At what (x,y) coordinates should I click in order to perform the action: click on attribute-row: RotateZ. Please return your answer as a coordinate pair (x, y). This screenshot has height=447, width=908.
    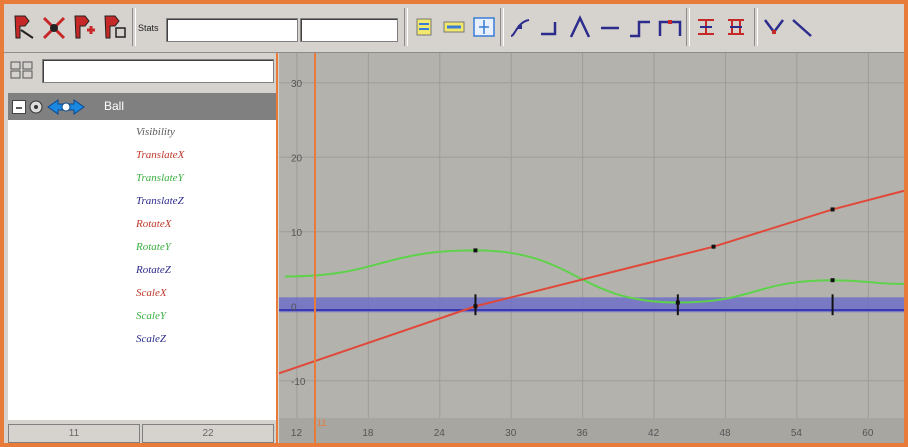
    Looking at the image, I should click on (142, 272).